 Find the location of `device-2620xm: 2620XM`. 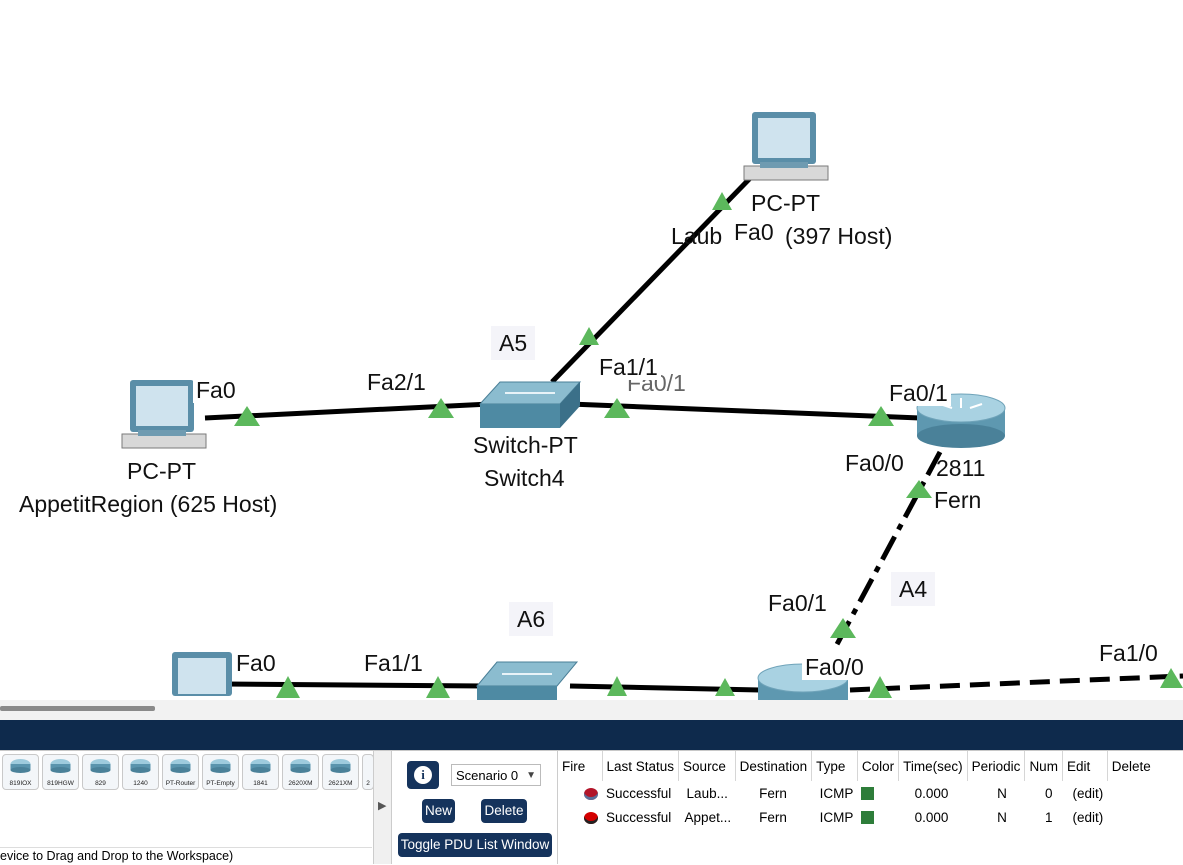

device-2620xm: 2620XM is located at coordinates (300, 772).